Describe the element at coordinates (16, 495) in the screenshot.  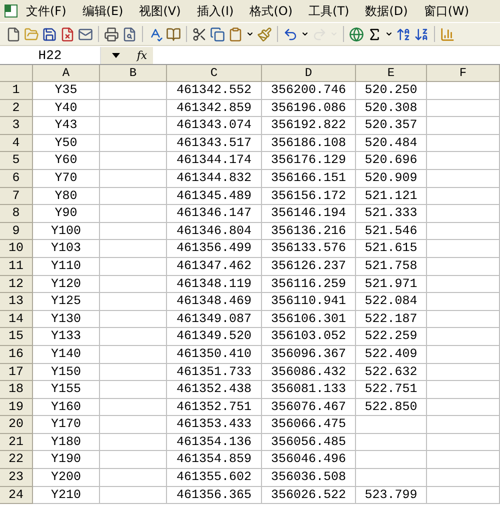
I see `row-header: 24` at that location.